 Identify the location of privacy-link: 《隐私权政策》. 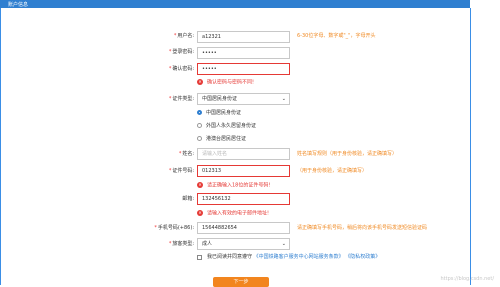
(362, 257).